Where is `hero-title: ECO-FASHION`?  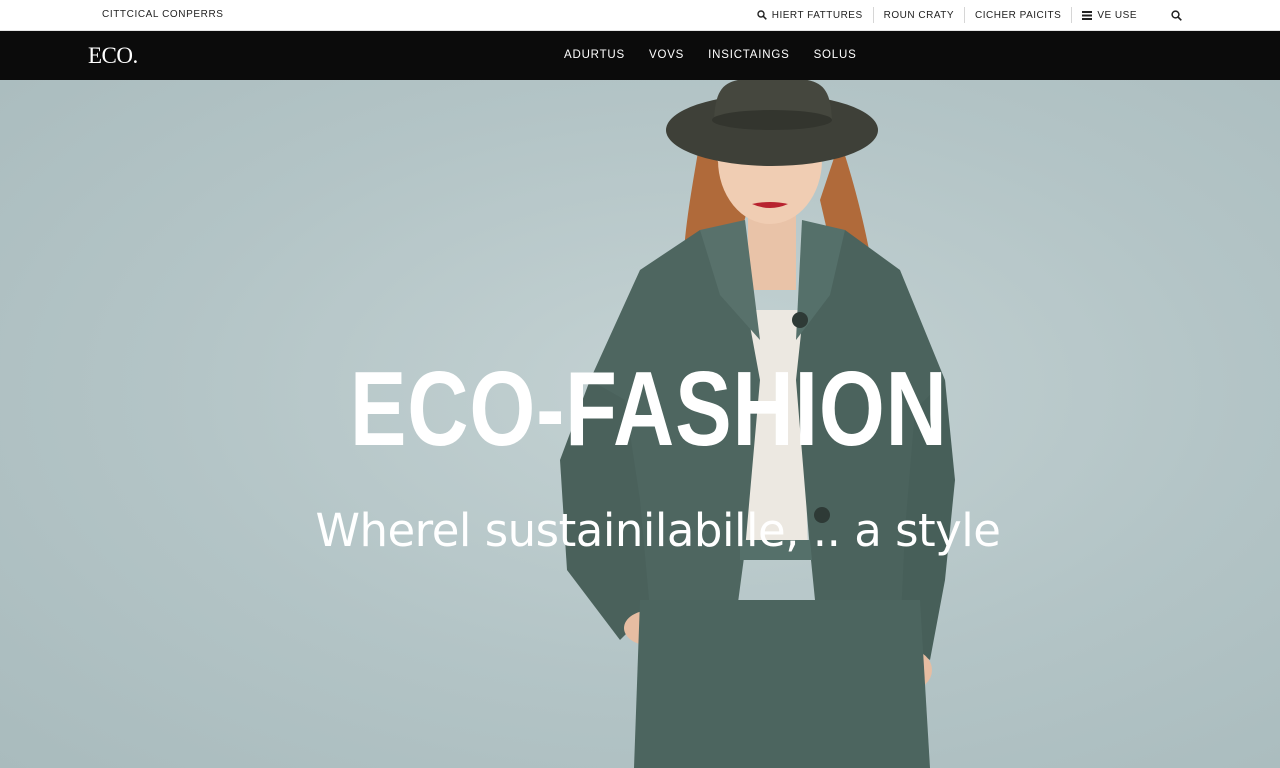 hero-title: ECO-FASHION is located at coordinates (648, 409).